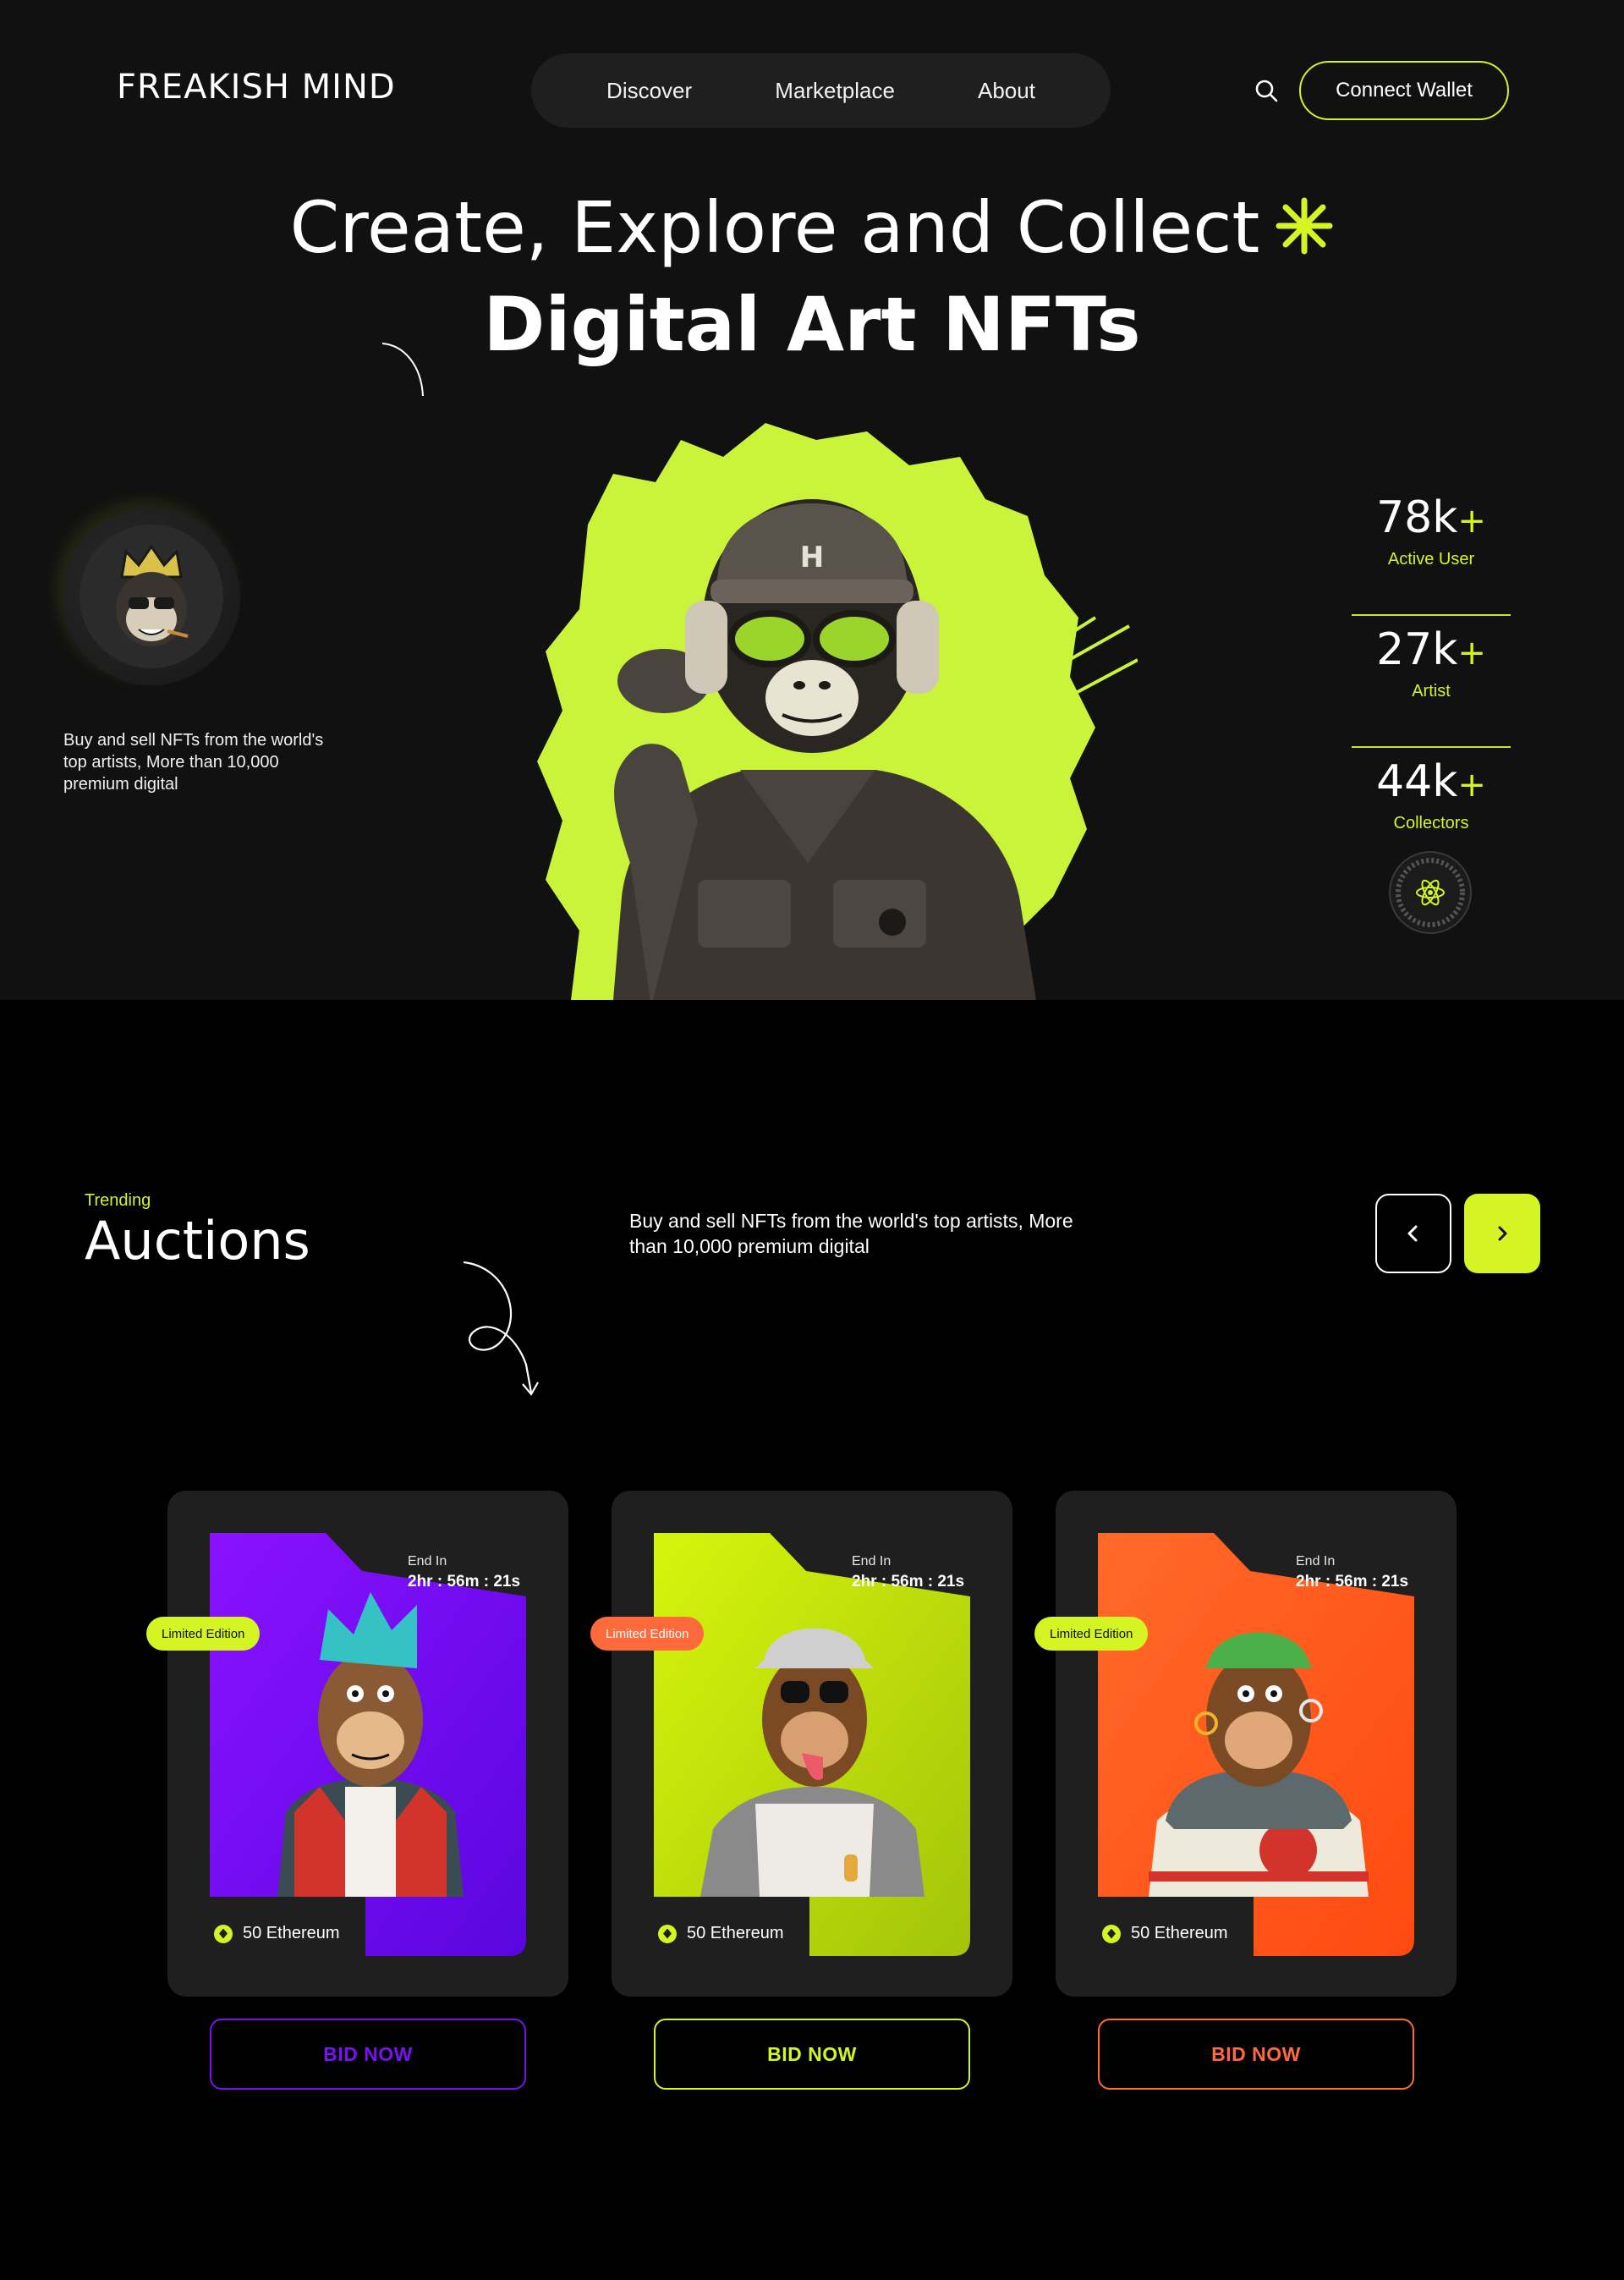 The width and height of the screenshot is (1624, 2280). What do you see at coordinates (1417, 781) in the screenshot?
I see `stat-number: 44k` at bounding box center [1417, 781].